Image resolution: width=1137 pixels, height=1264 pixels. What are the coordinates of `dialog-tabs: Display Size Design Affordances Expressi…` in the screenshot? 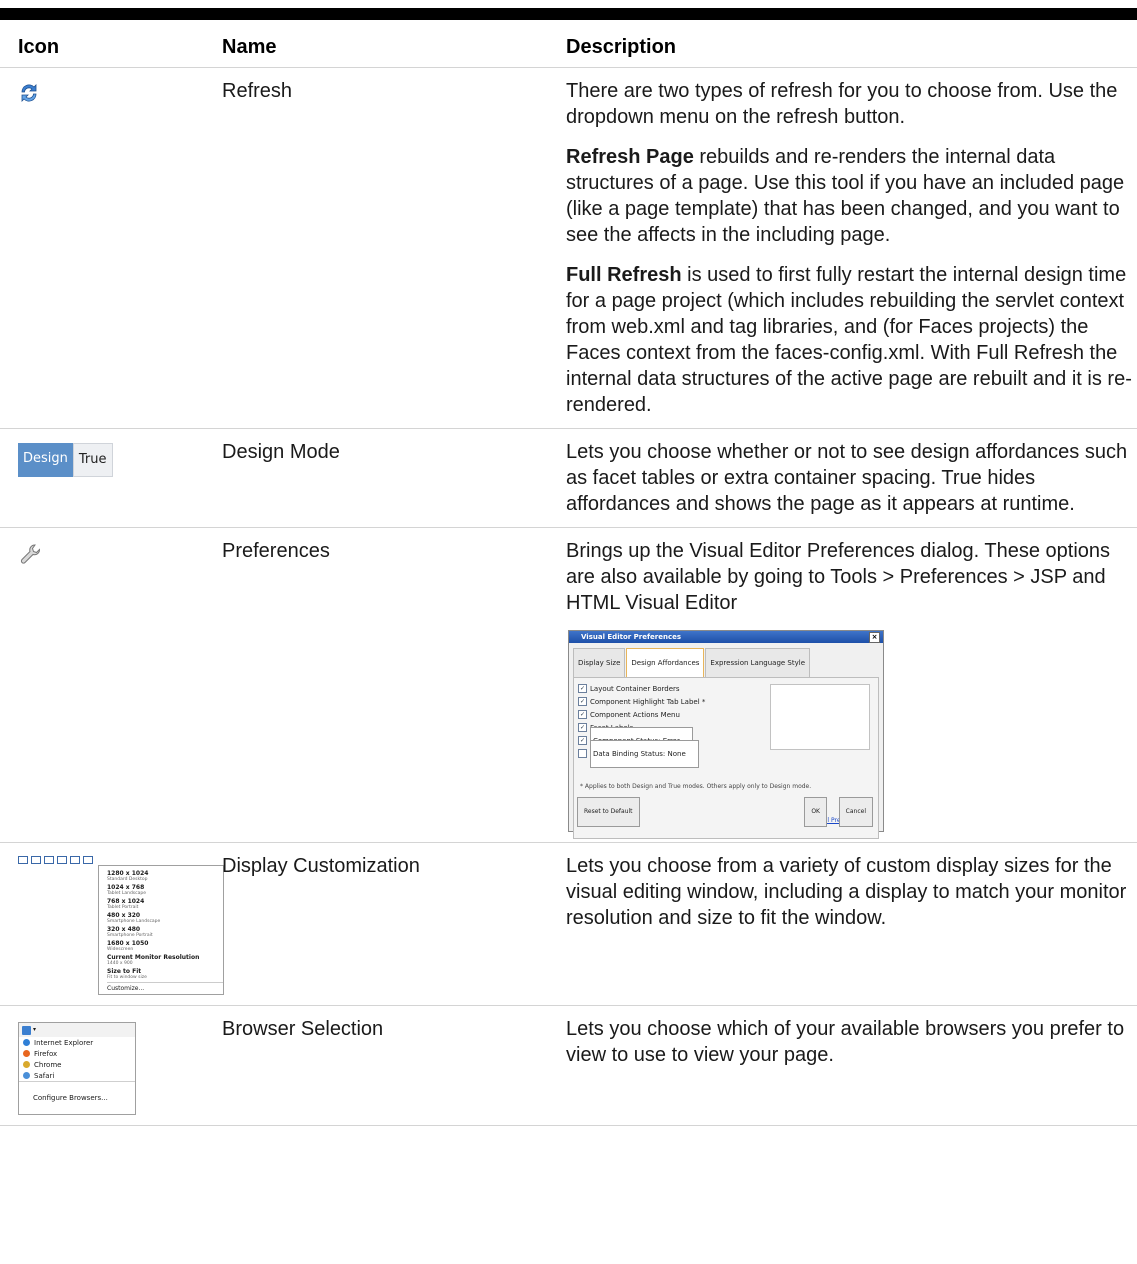 It's located at (726, 660).